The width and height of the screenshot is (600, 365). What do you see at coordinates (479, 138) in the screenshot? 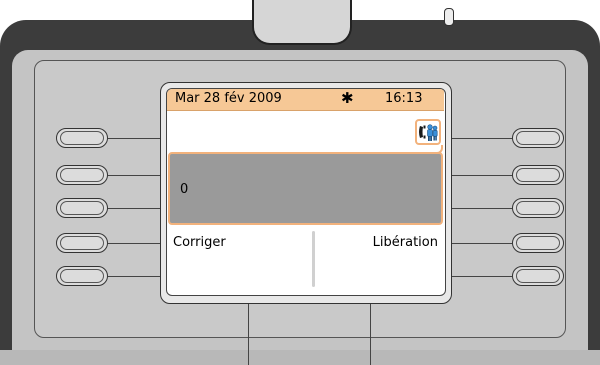
I see `right-key-1-leader` at bounding box center [479, 138].